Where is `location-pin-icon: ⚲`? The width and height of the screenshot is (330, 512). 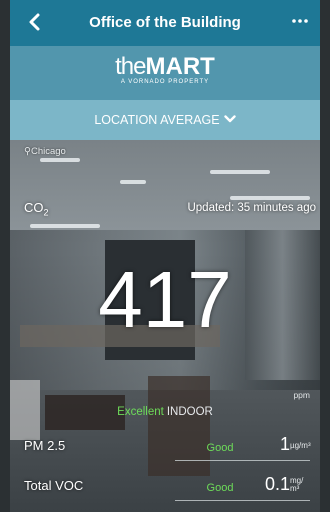
location-pin-icon: ⚲ is located at coordinates (27, 151).